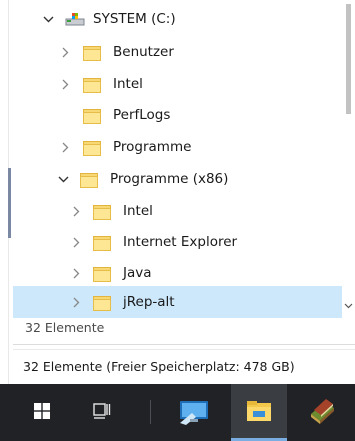 This screenshot has height=441, width=355. I want to click on tree-item-label: Programme (x86), so click(169, 179).